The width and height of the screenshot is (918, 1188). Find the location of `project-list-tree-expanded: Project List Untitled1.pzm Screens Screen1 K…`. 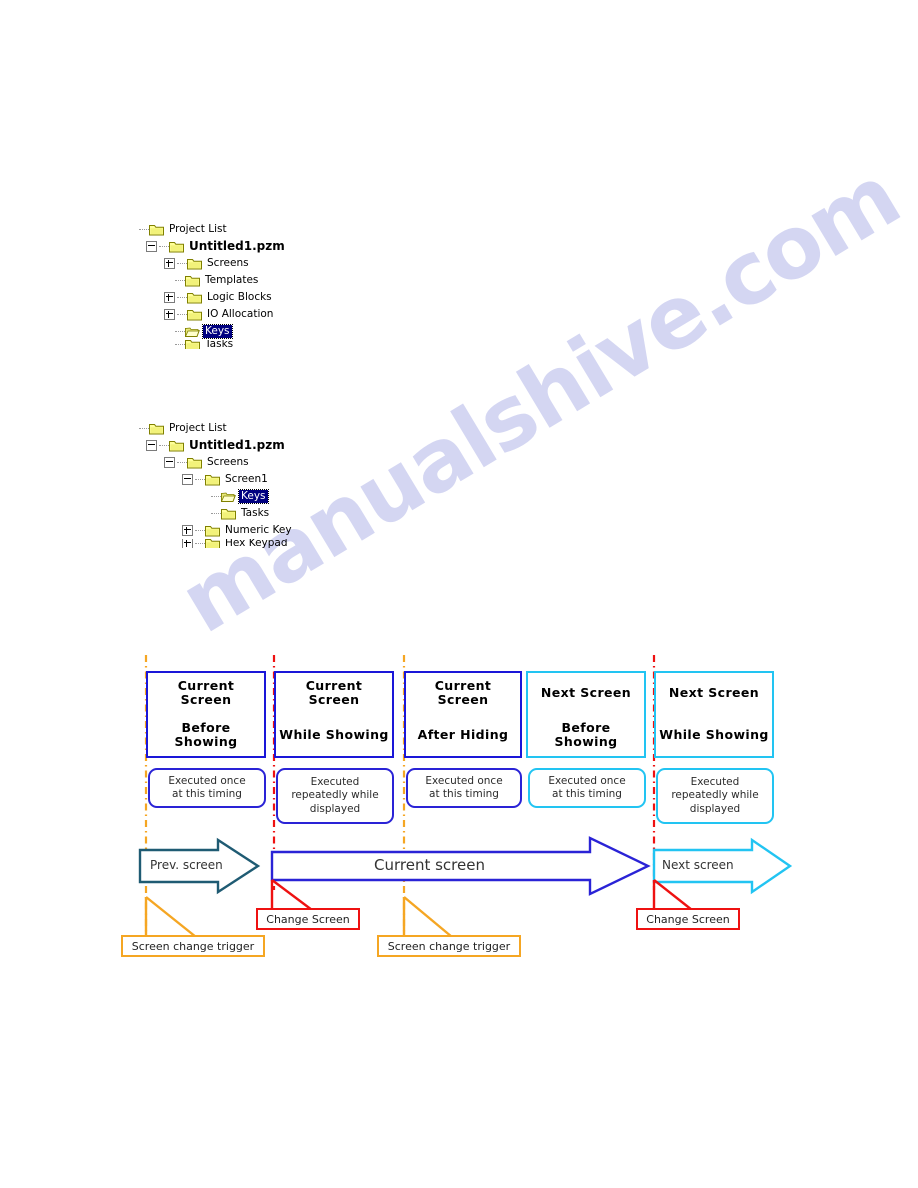

project-list-tree-expanded: Project List Untitled1.pzm Screens Screen1 K… is located at coordinates (211, 484).